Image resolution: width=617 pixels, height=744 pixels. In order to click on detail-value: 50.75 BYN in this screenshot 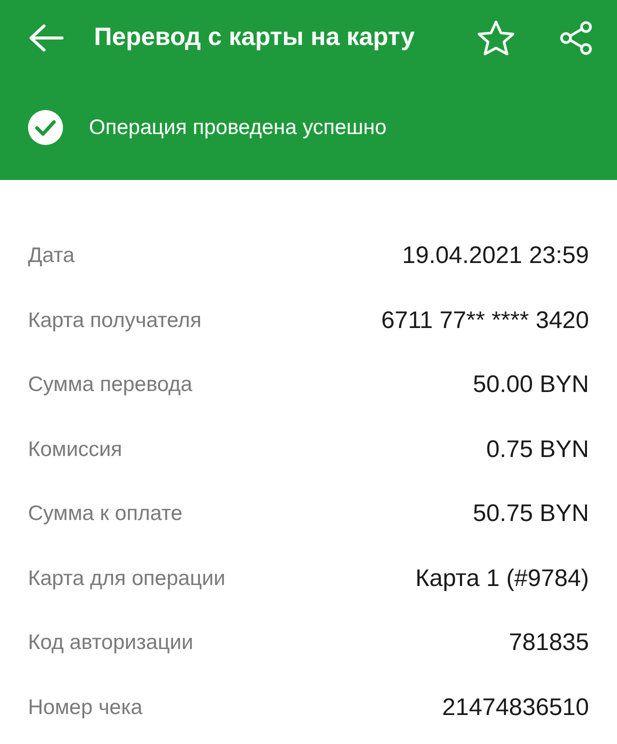, I will do `click(530, 514)`.